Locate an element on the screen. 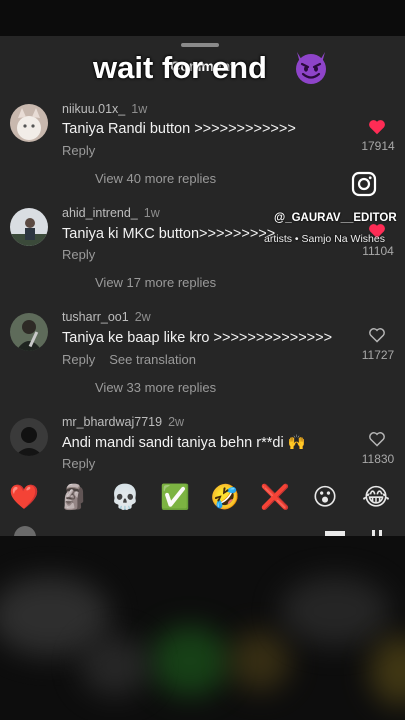 The image size is (405, 720). emoji-open-mouth: 😮 is located at coordinates (325, 497).